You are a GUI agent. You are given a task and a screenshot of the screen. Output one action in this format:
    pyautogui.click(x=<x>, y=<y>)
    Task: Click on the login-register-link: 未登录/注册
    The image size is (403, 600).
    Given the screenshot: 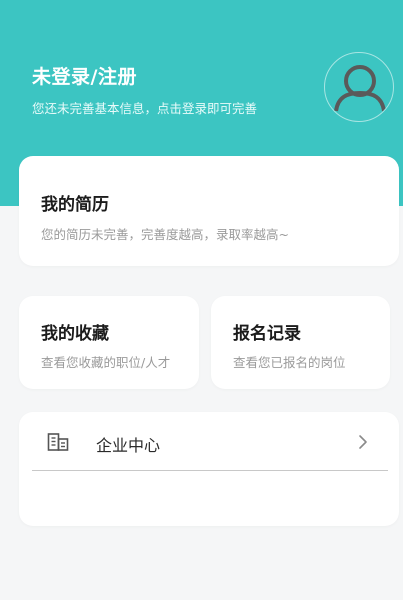 What is the action you would take?
    pyautogui.click(x=84, y=75)
    